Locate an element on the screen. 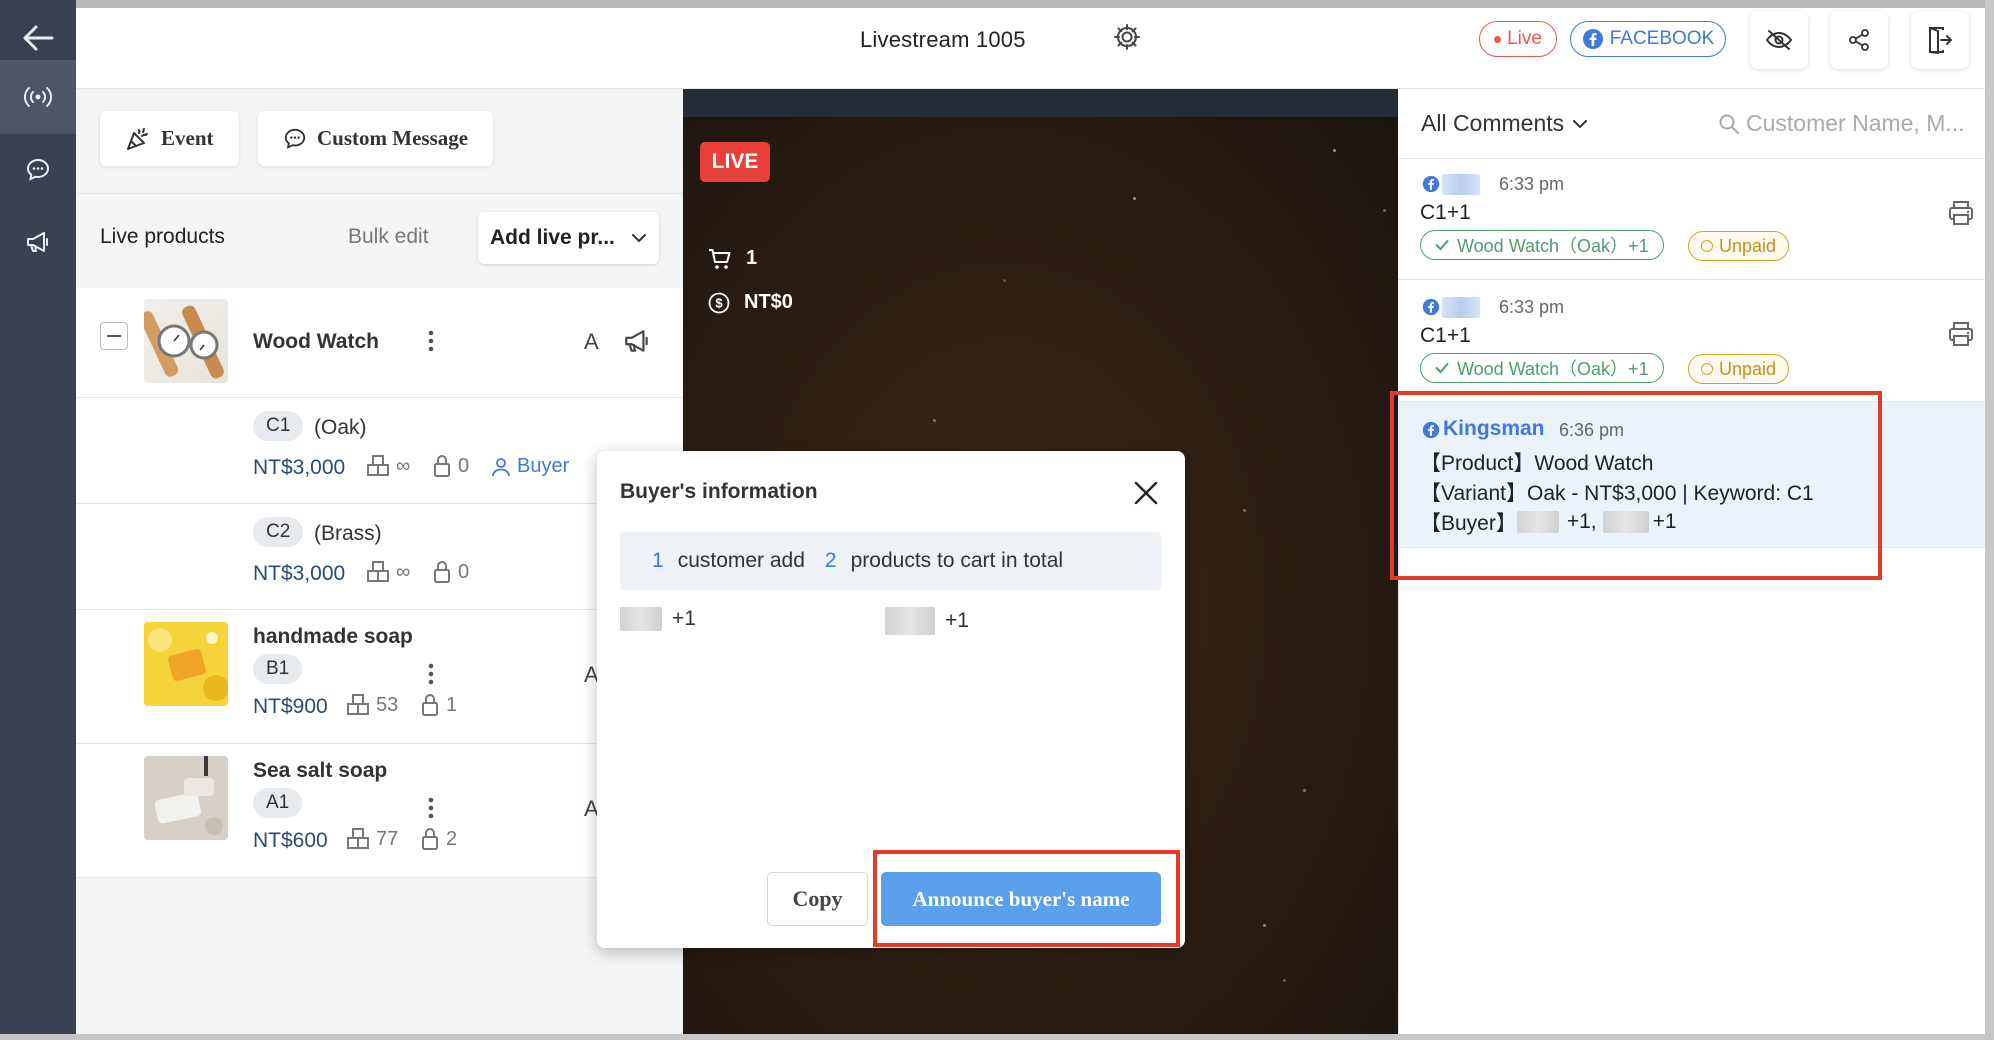  customer-count: 1 is located at coordinates (658, 560).